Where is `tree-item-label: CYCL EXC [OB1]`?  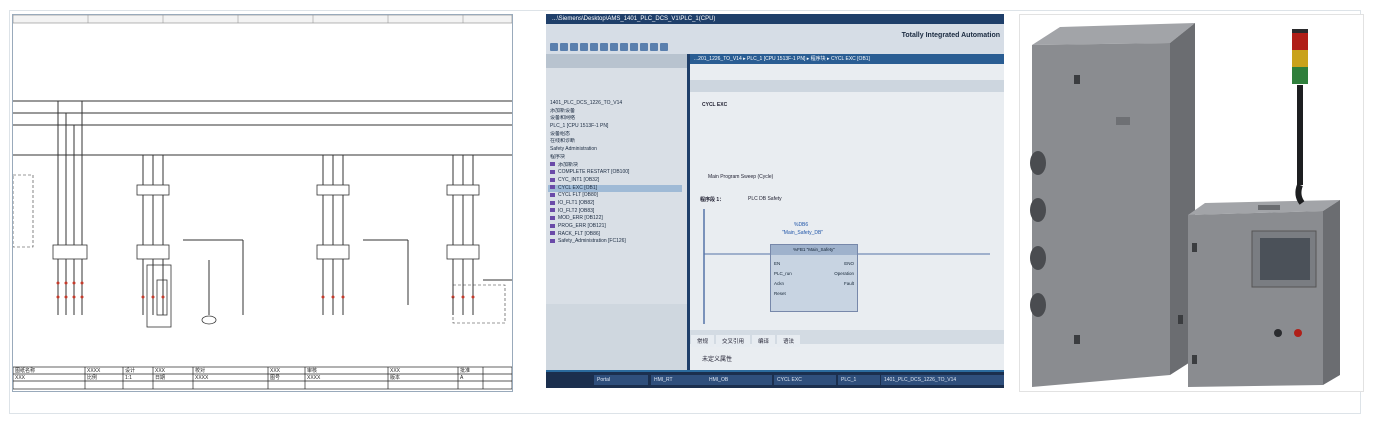 tree-item-label: CYCL EXC [OB1] is located at coordinates (577, 187).